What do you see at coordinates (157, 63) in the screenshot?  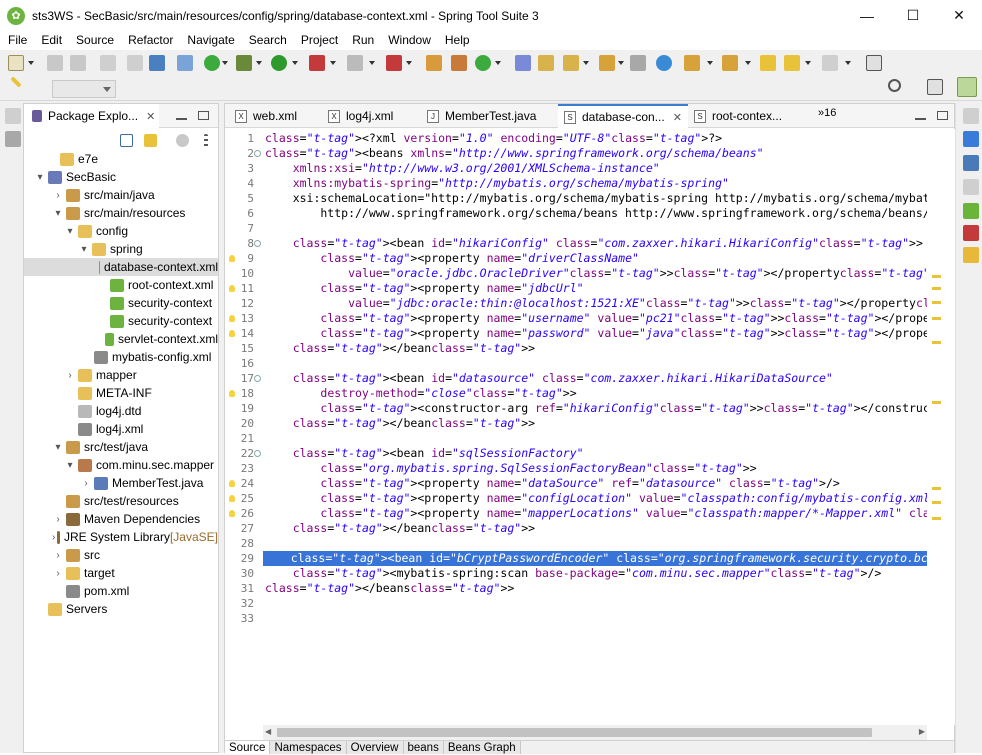 I see `terminal-icon` at bounding box center [157, 63].